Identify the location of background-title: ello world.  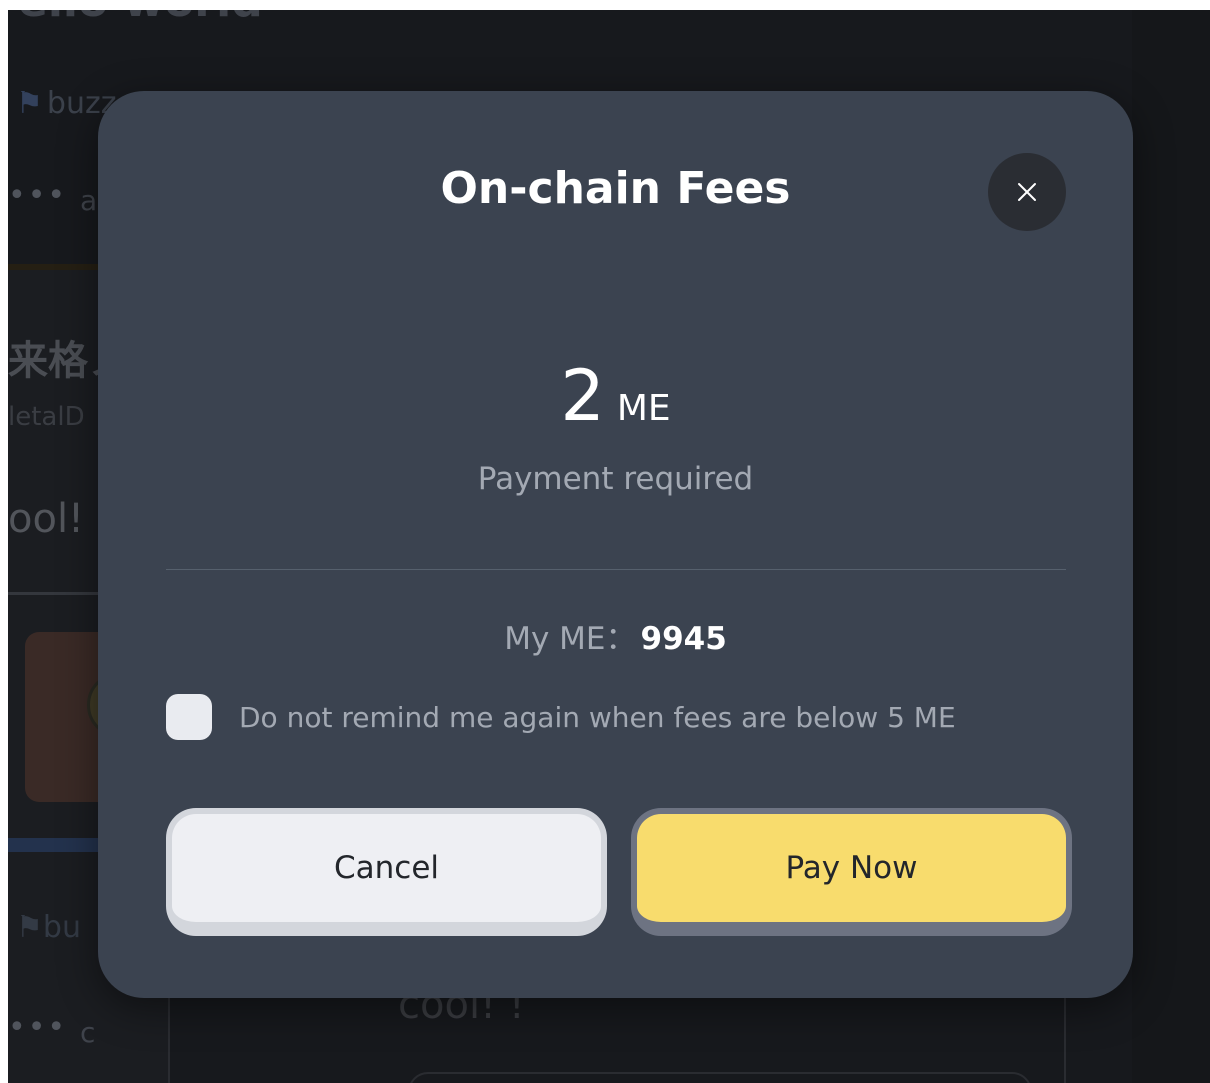
(140, 18).